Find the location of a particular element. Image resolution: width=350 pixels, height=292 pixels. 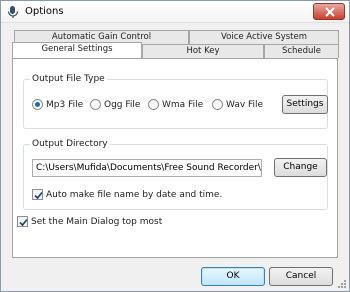

radio-wav: Wav File is located at coordinates (237, 104).